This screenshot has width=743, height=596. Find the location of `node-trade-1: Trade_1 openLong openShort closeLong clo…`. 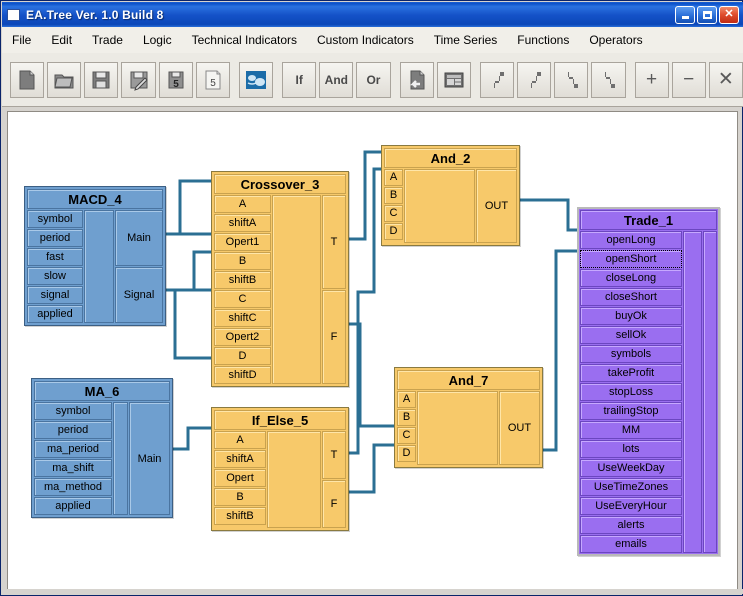

node-trade-1: Trade_1 openLong openShort closeLong clo… is located at coordinates (648, 381).